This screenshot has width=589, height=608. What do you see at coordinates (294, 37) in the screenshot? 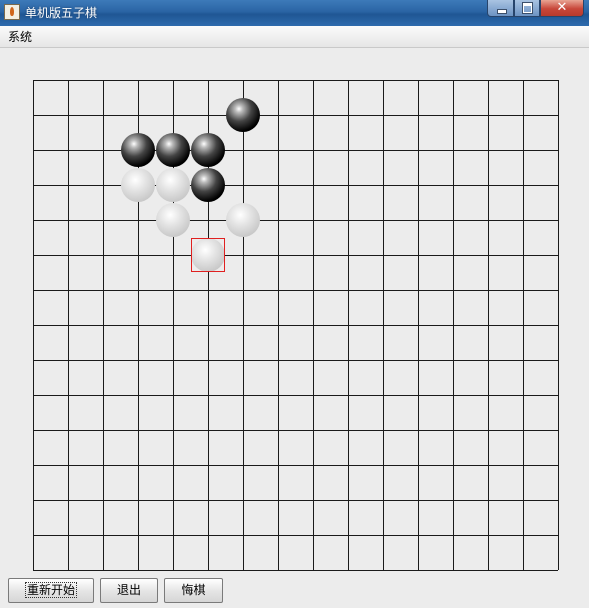
I see `menu-bar: 系统` at bounding box center [294, 37].